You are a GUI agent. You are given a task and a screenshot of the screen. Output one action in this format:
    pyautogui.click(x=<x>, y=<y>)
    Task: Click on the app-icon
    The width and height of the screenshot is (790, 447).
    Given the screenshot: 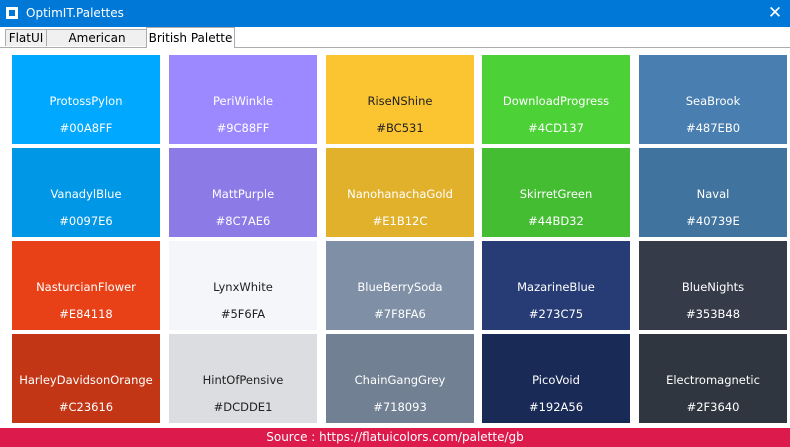 What is the action you would take?
    pyautogui.click(x=12, y=13)
    